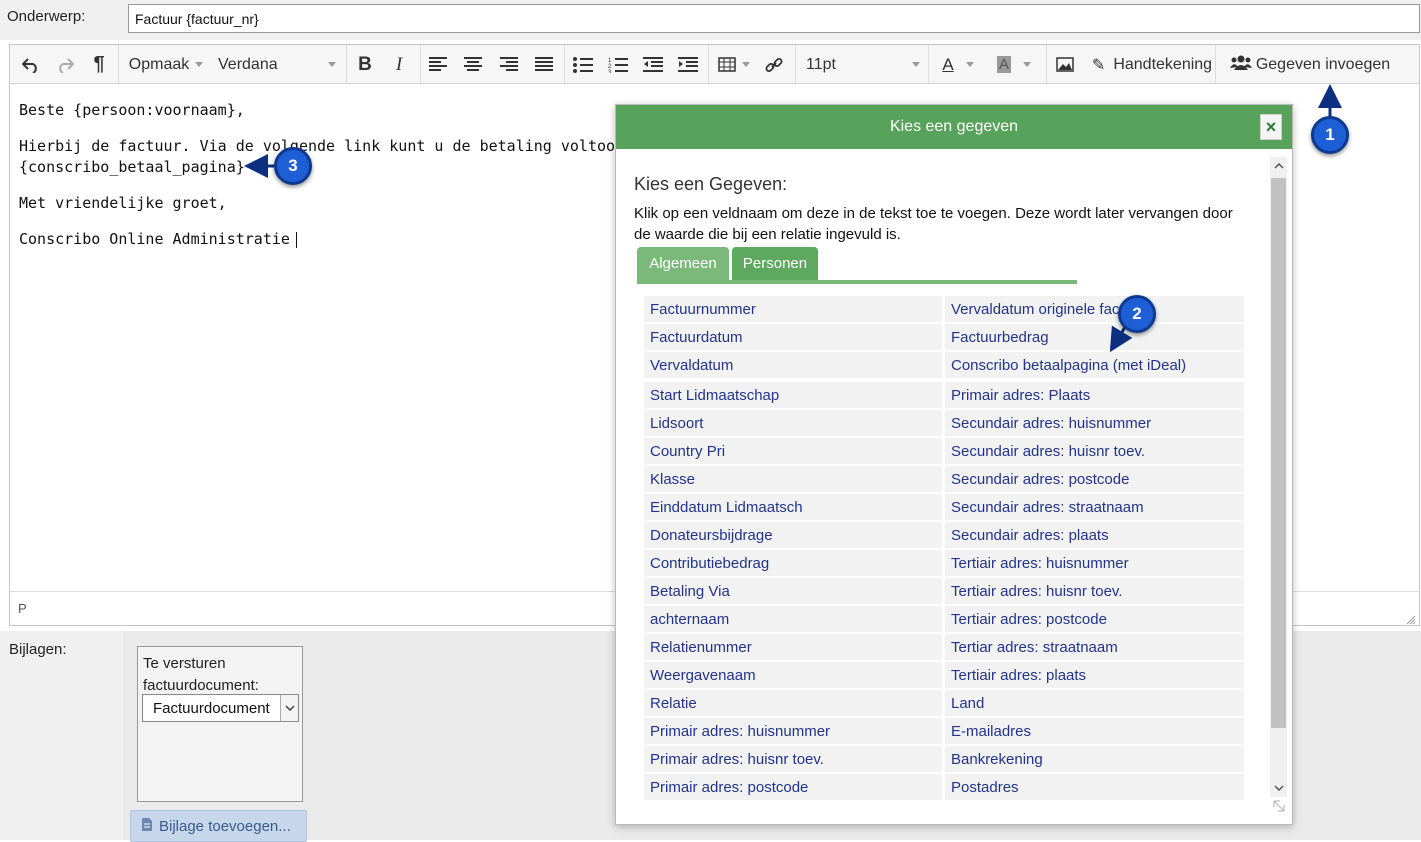 This screenshot has height=842, width=1421. What do you see at coordinates (793, 451) in the screenshot?
I see `field-link: Country Pri` at bounding box center [793, 451].